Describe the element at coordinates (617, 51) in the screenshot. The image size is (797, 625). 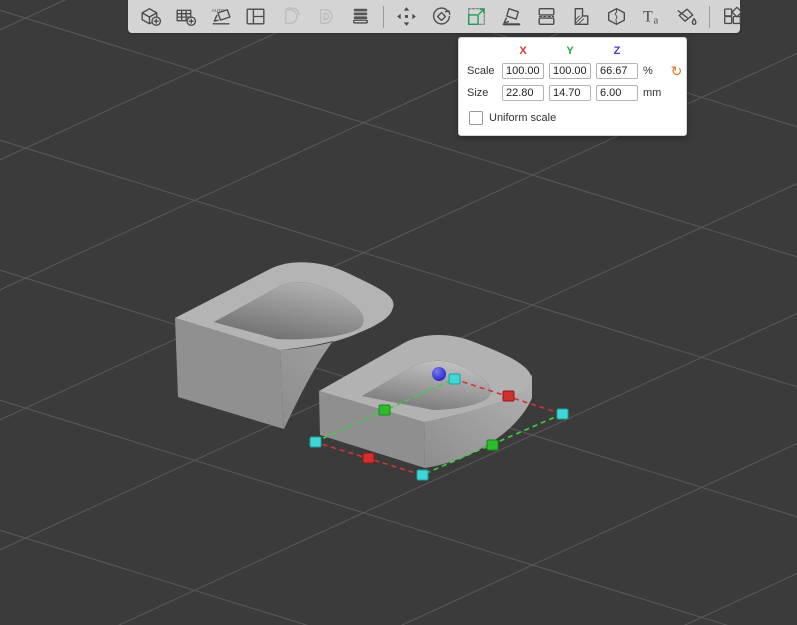
I see `axis-z-header: Z` at that location.